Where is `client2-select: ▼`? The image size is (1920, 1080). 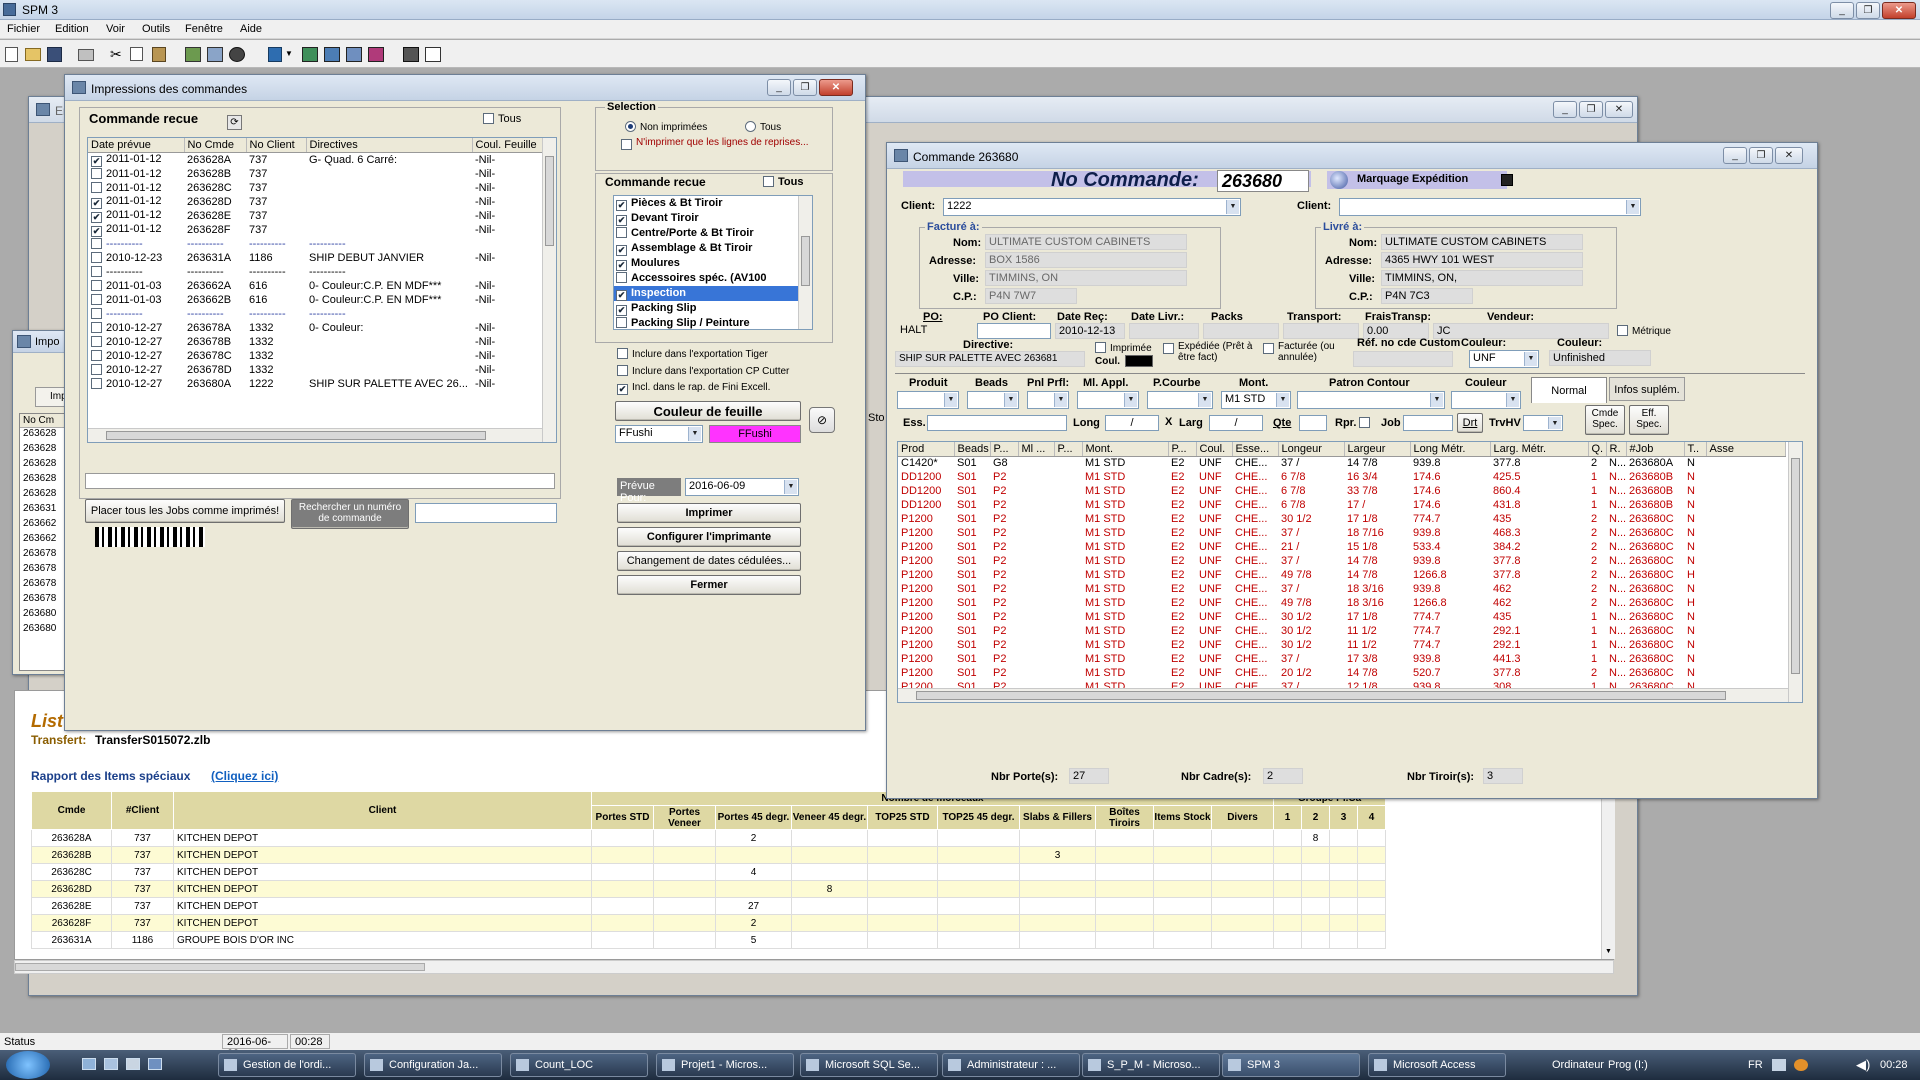 client2-select: ▼ is located at coordinates (1490, 207).